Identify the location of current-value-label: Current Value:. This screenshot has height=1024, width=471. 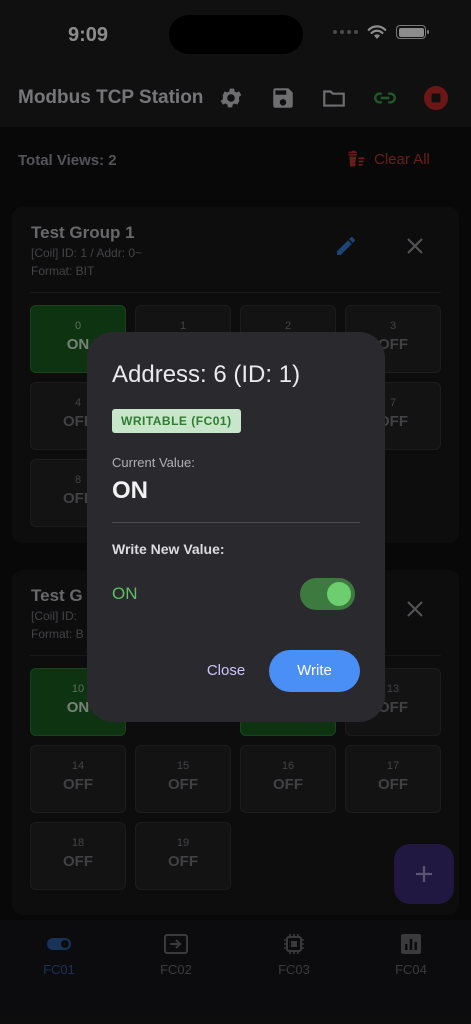
(153, 462).